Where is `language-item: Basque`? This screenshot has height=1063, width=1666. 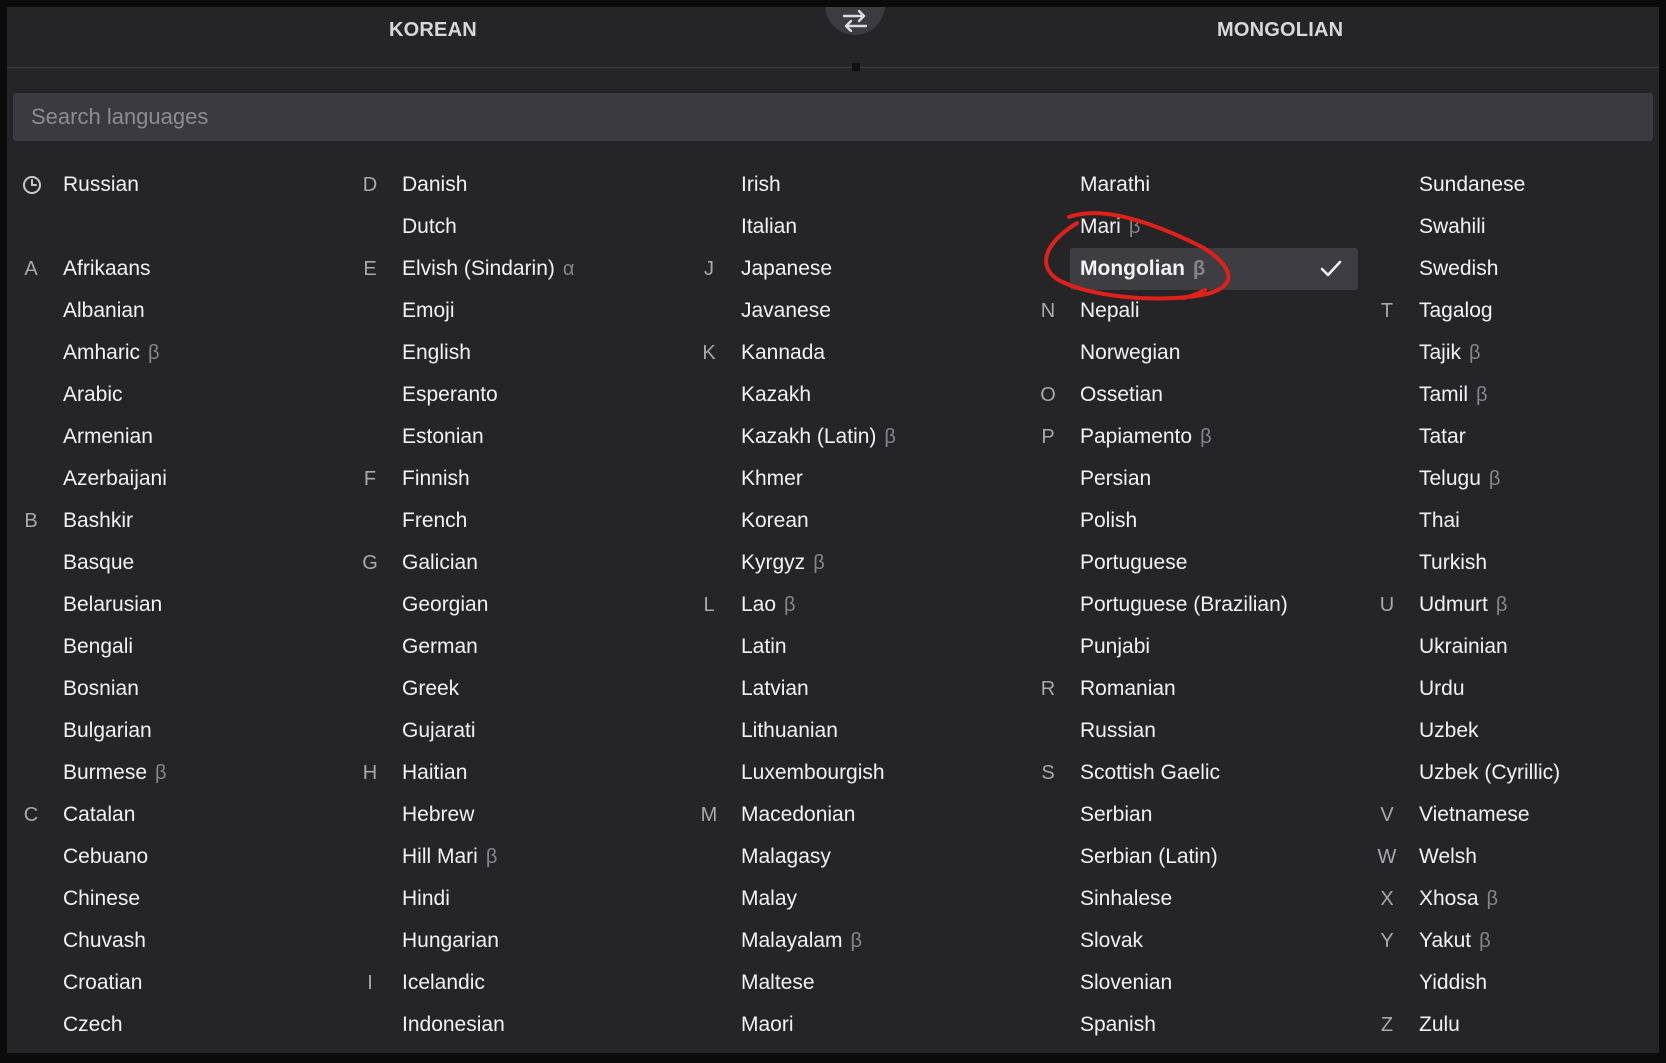 language-item: Basque is located at coordinates (182, 563).